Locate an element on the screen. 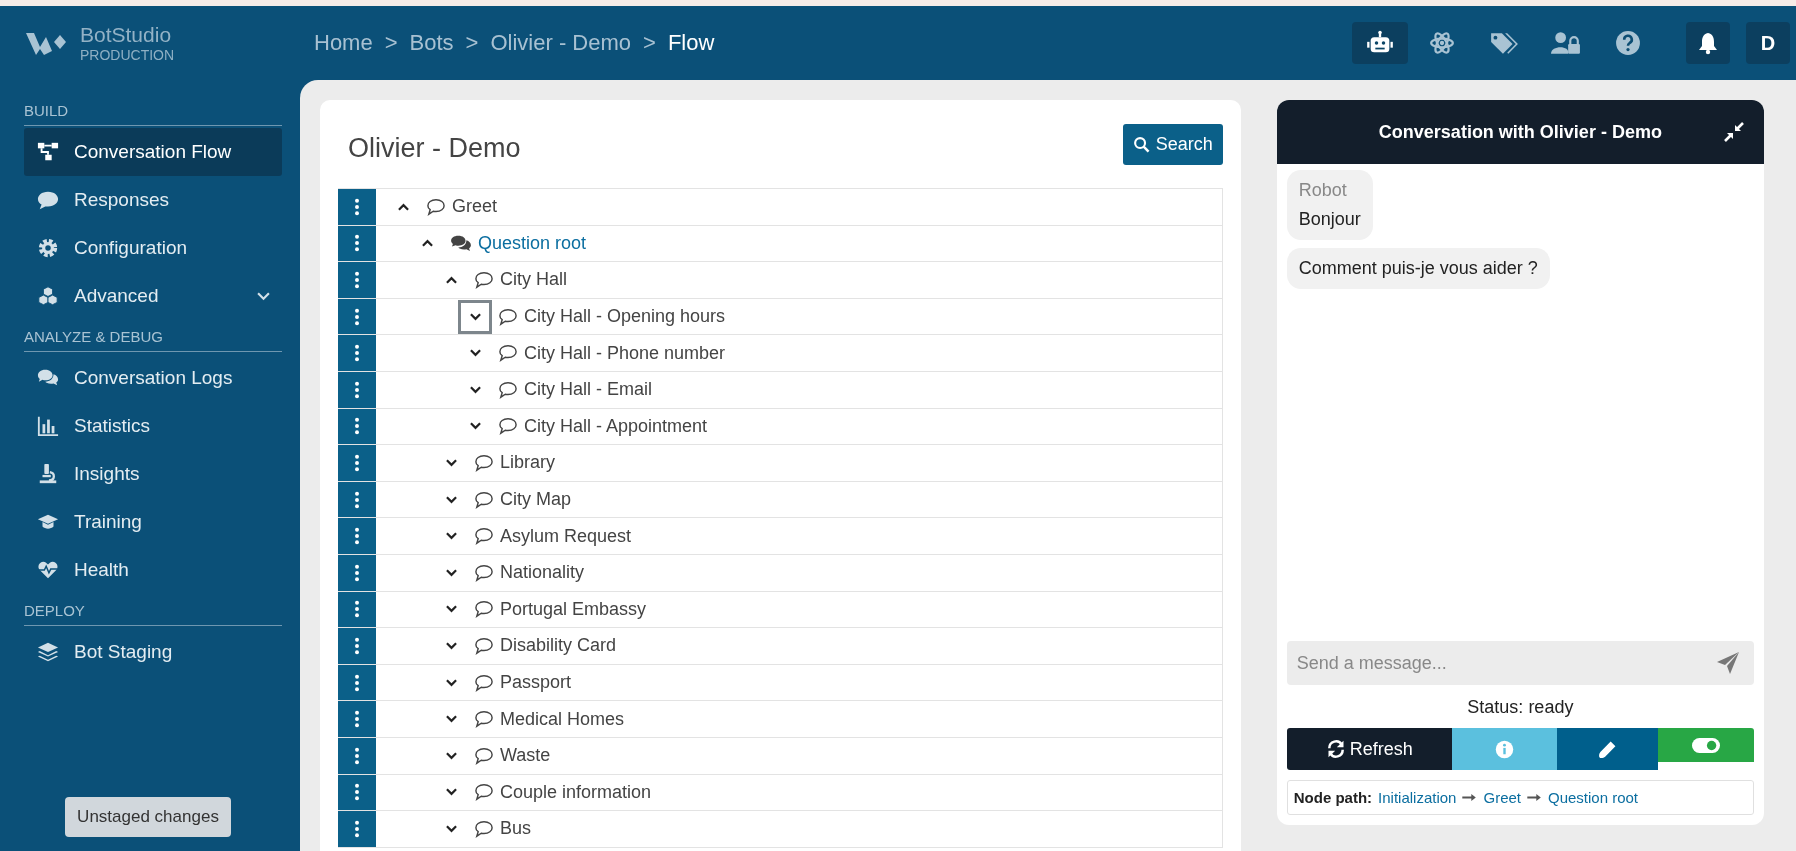 This screenshot has width=1796, height=851. sidebar-item: Statistics is located at coordinates (153, 426).